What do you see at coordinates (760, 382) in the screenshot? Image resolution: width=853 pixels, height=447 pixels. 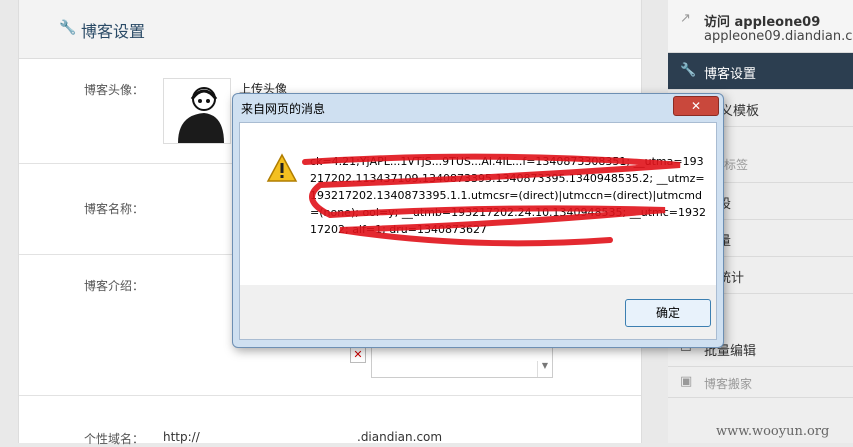 I see `sidebar-item-migrate: ▣ 博客搬家` at bounding box center [760, 382].